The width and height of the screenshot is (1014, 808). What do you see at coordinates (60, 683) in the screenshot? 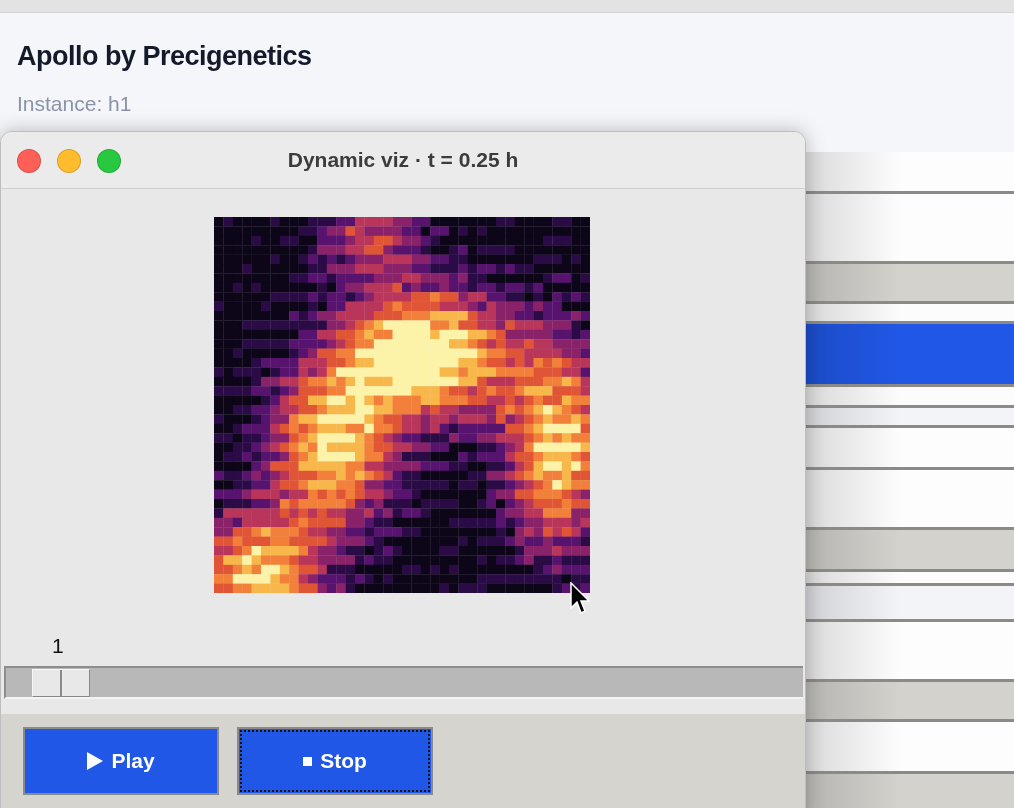
I see `slider-thumb` at bounding box center [60, 683].